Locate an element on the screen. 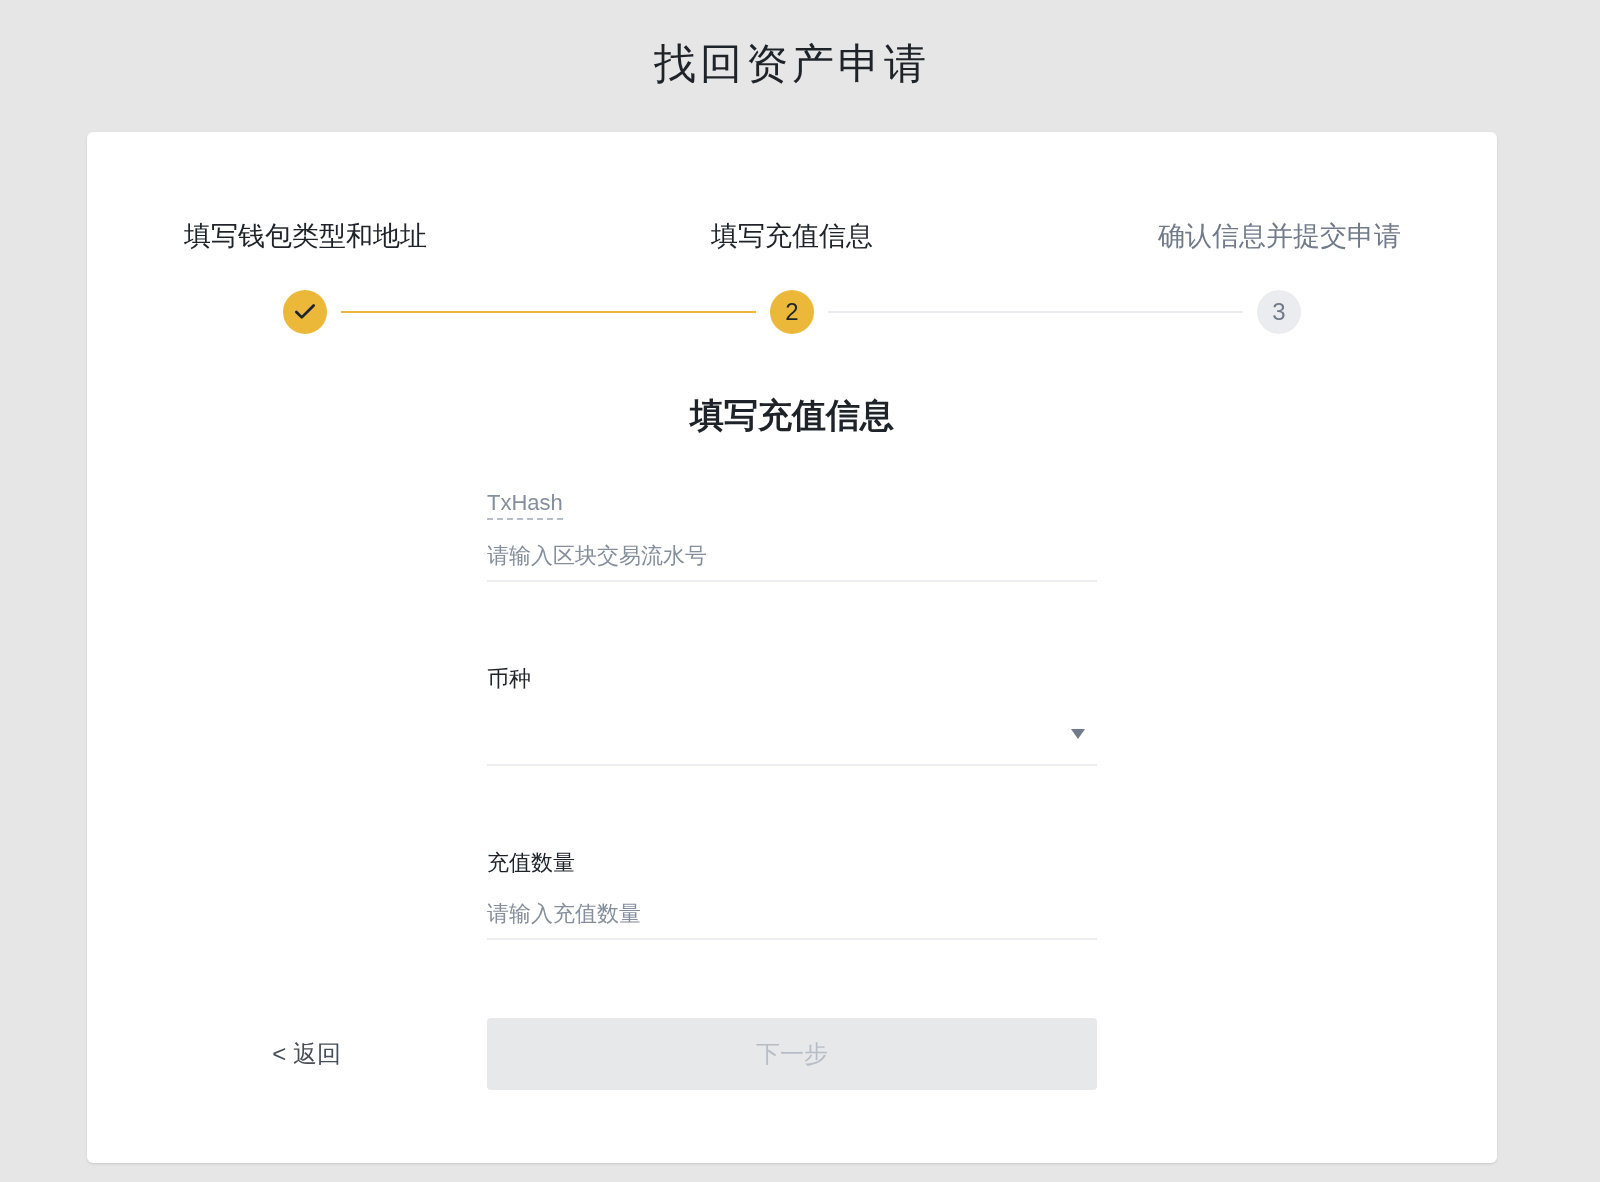 Image resolution: width=1600 pixels, height=1182 pixels. form-heading: 填写充值信息 is located at coordinates (791, 415).